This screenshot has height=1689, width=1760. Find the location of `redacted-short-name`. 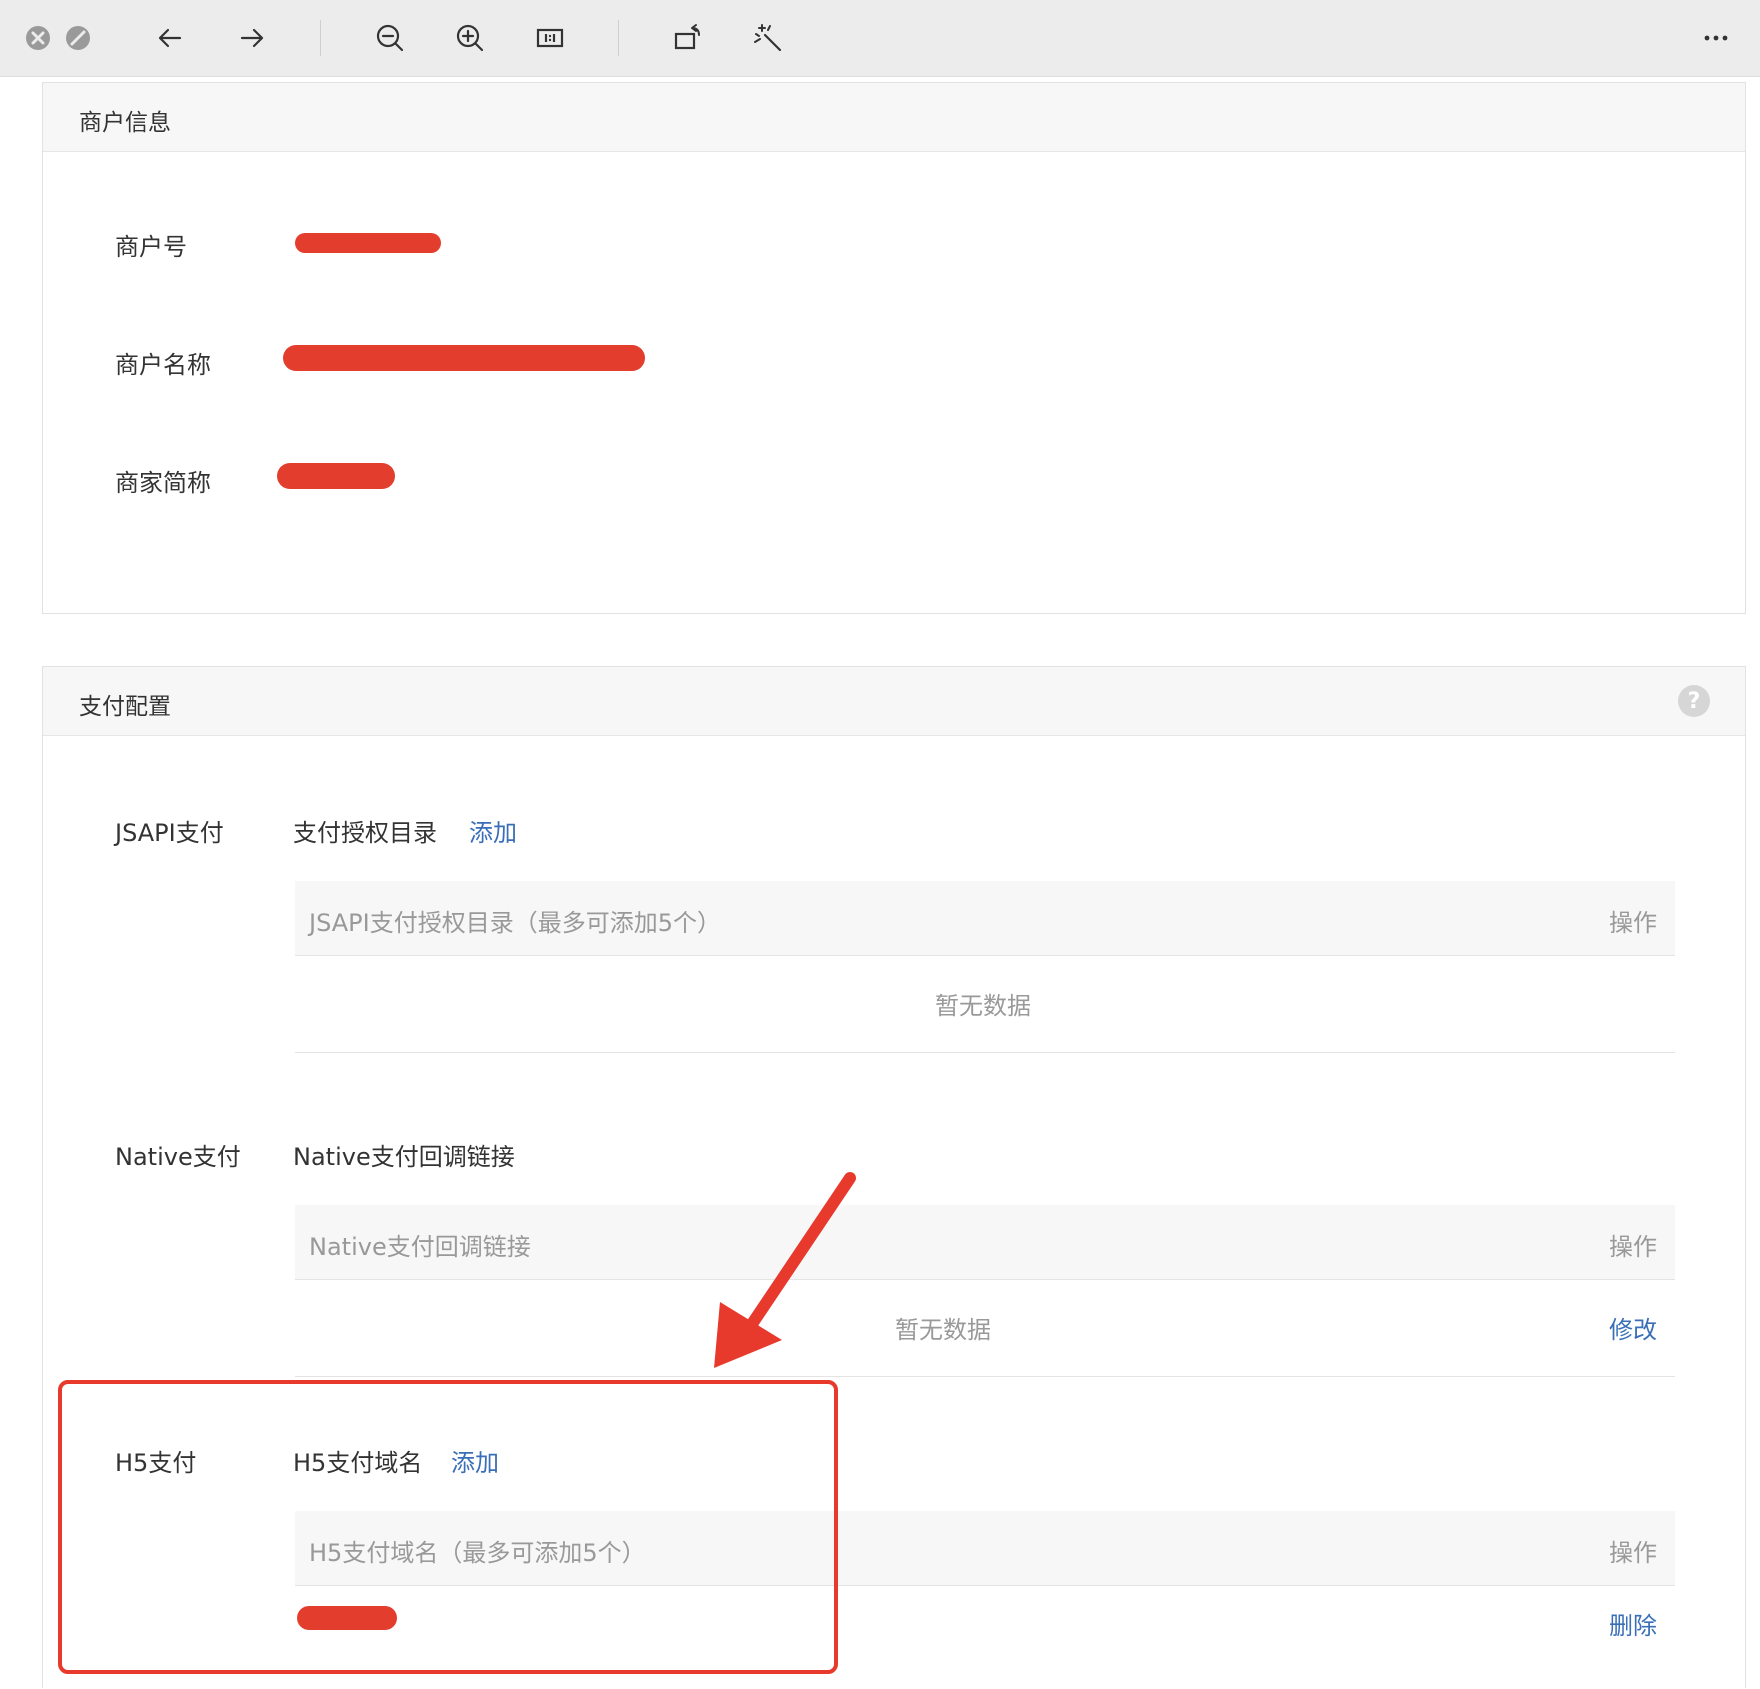

redacted-short-name is located at coordinates (336, 476).